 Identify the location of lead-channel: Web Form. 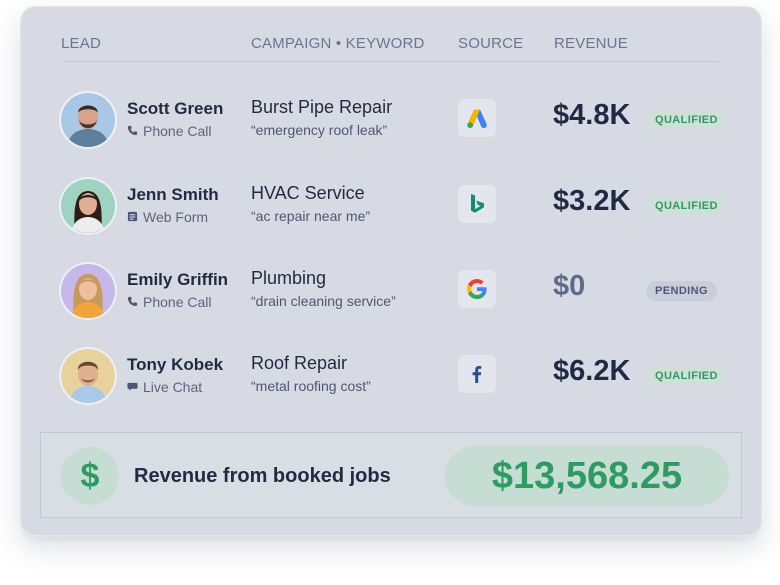
(167, 217).